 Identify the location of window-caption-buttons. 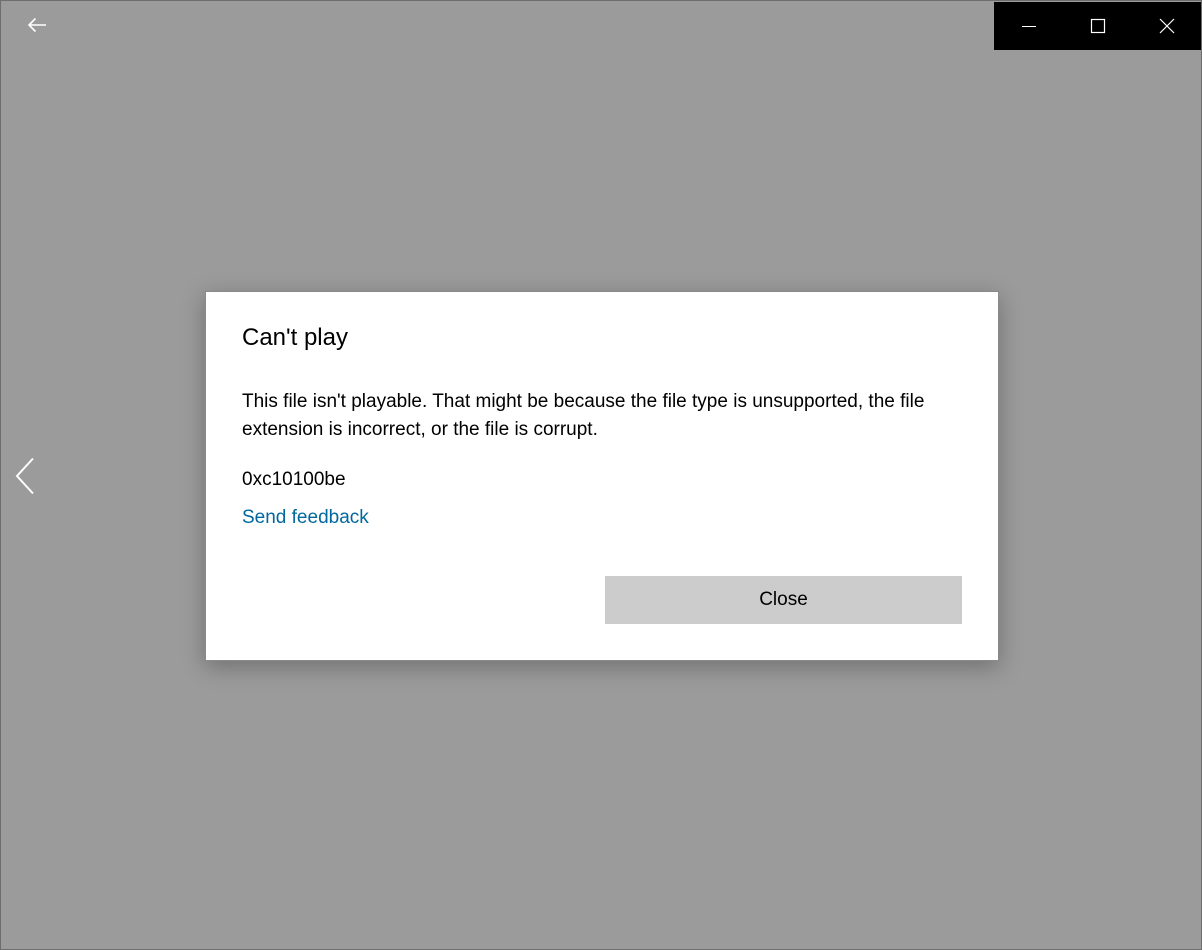
(1097, 26).